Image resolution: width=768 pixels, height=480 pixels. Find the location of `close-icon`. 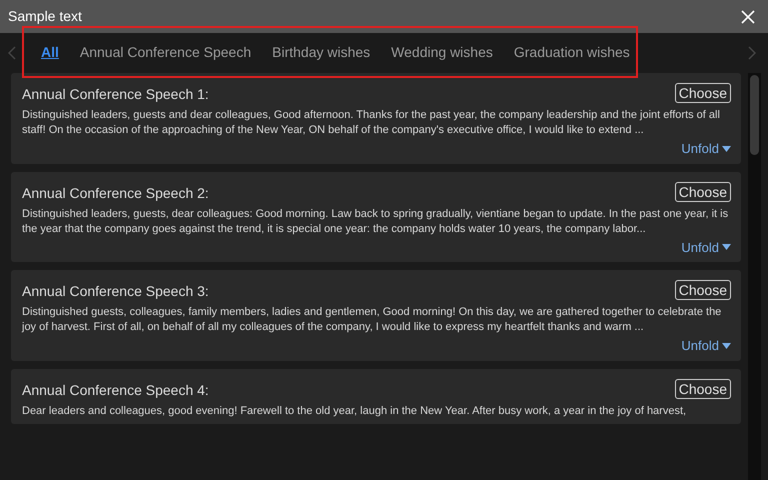

close-icon is located at coordinates (748, 16).